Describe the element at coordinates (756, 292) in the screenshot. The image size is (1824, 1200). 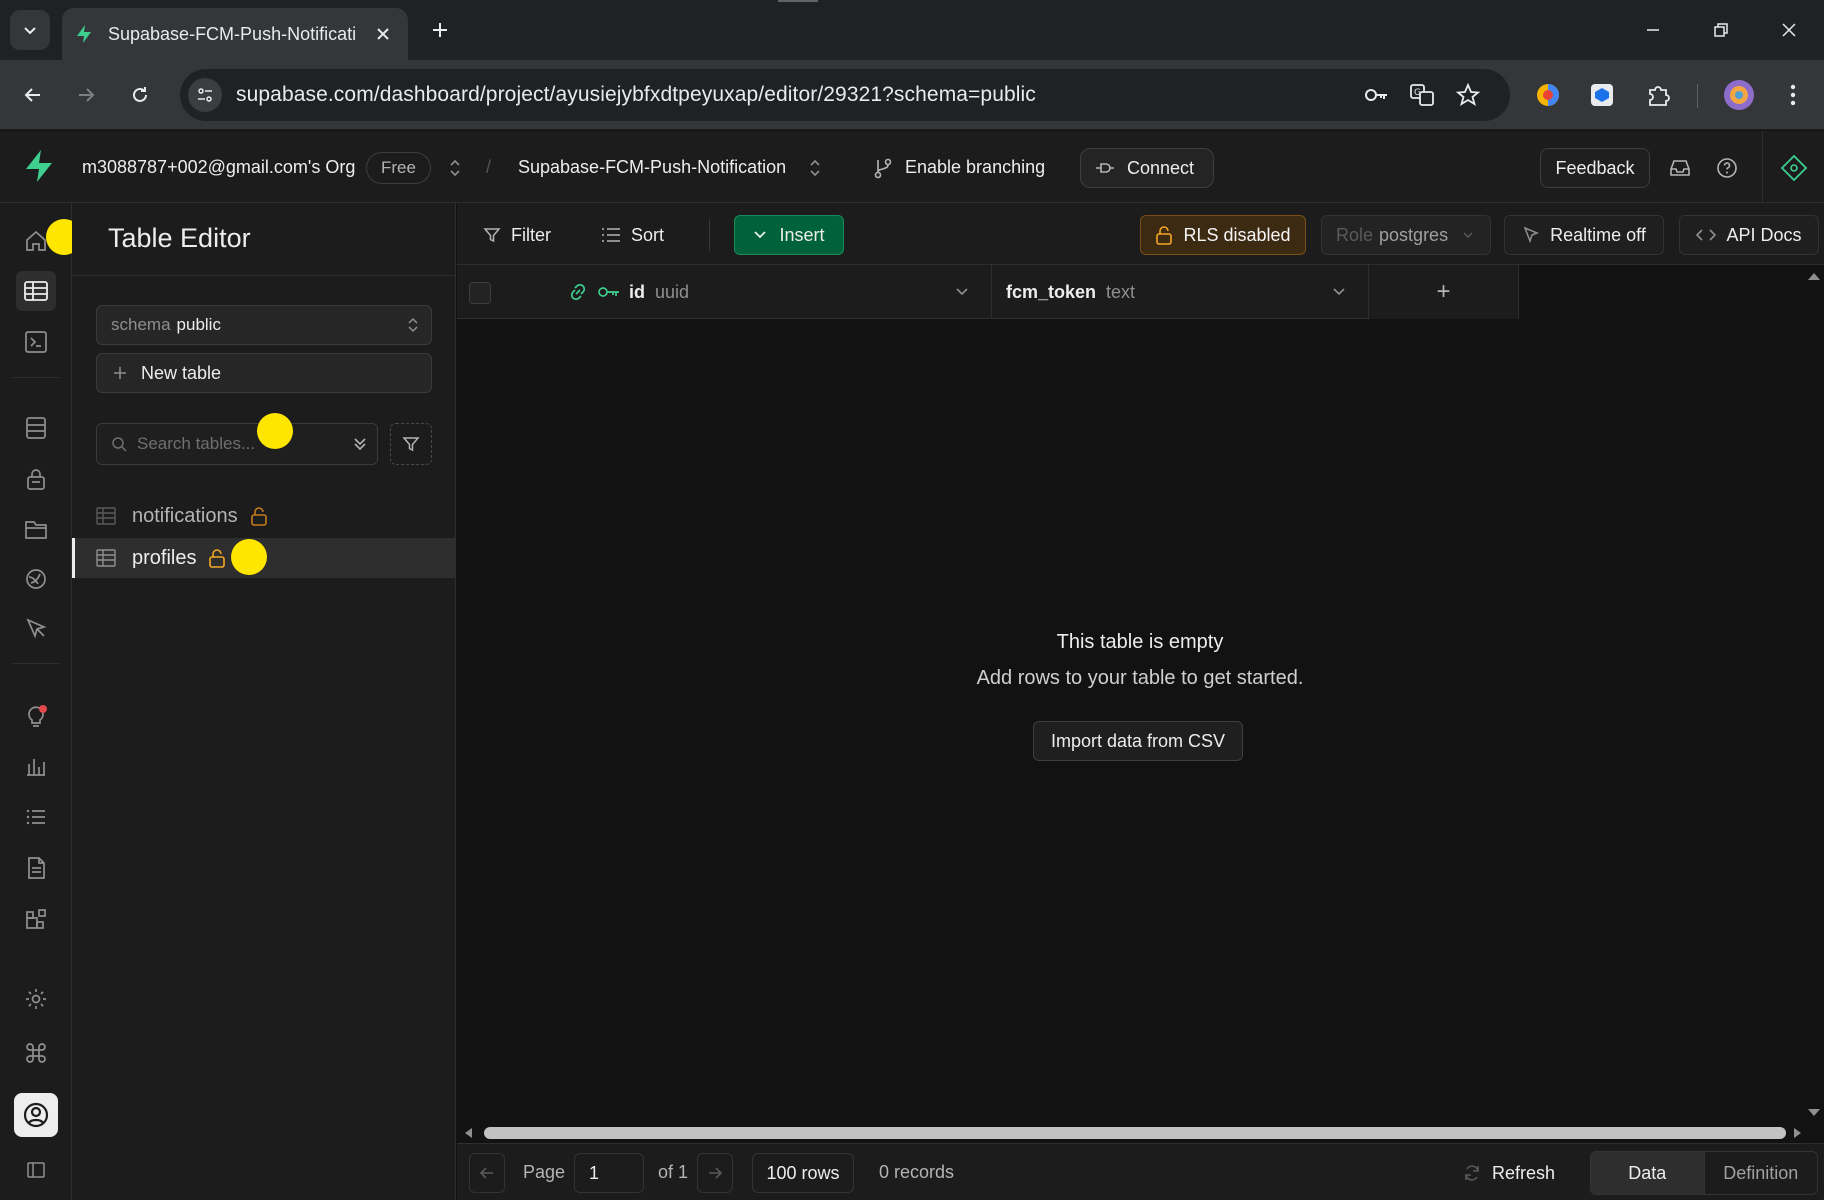
I see `column-header-id: id uuid` at that location.